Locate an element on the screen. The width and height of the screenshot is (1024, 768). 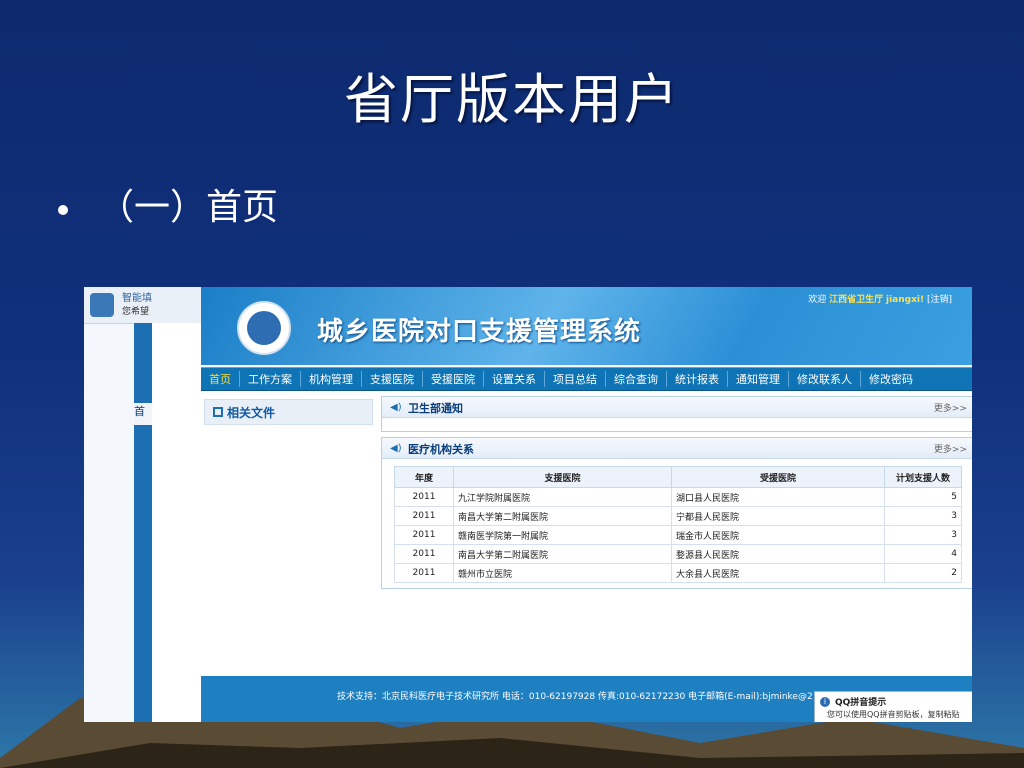
cell-recipient-hospital: 大余县人民医院 is located at coordinates (778, 573).